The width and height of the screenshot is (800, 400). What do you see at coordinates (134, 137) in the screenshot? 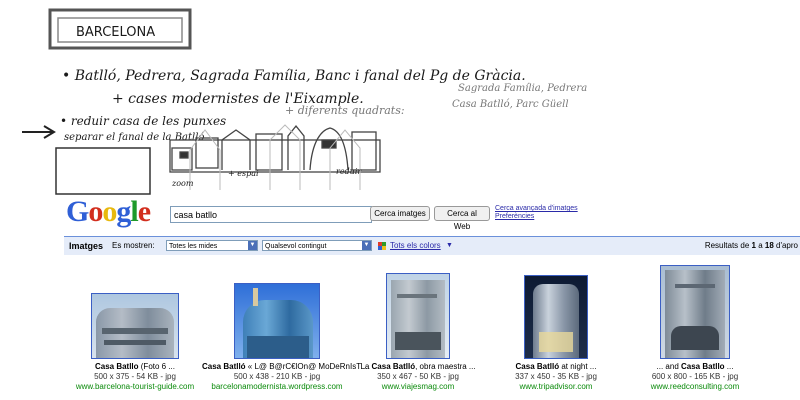
I see `sketch-line-5: separar el fanal de la Batlló` at bounding box center [134, 137].